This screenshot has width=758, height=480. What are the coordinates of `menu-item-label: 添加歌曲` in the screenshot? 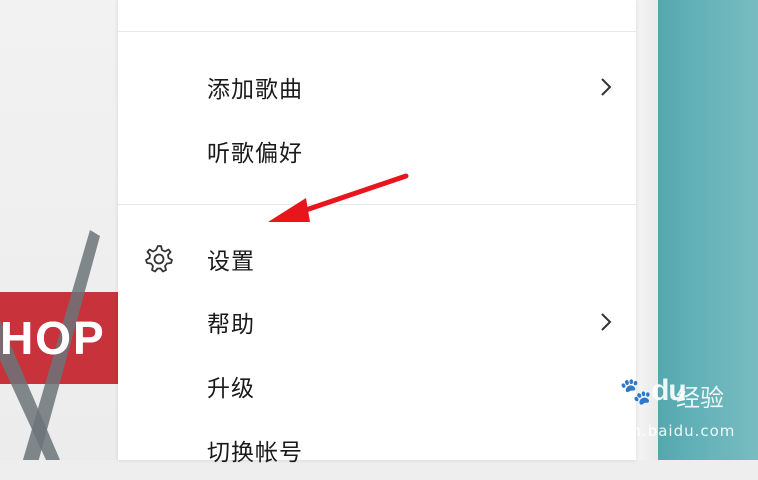 It's located at (255, 90).